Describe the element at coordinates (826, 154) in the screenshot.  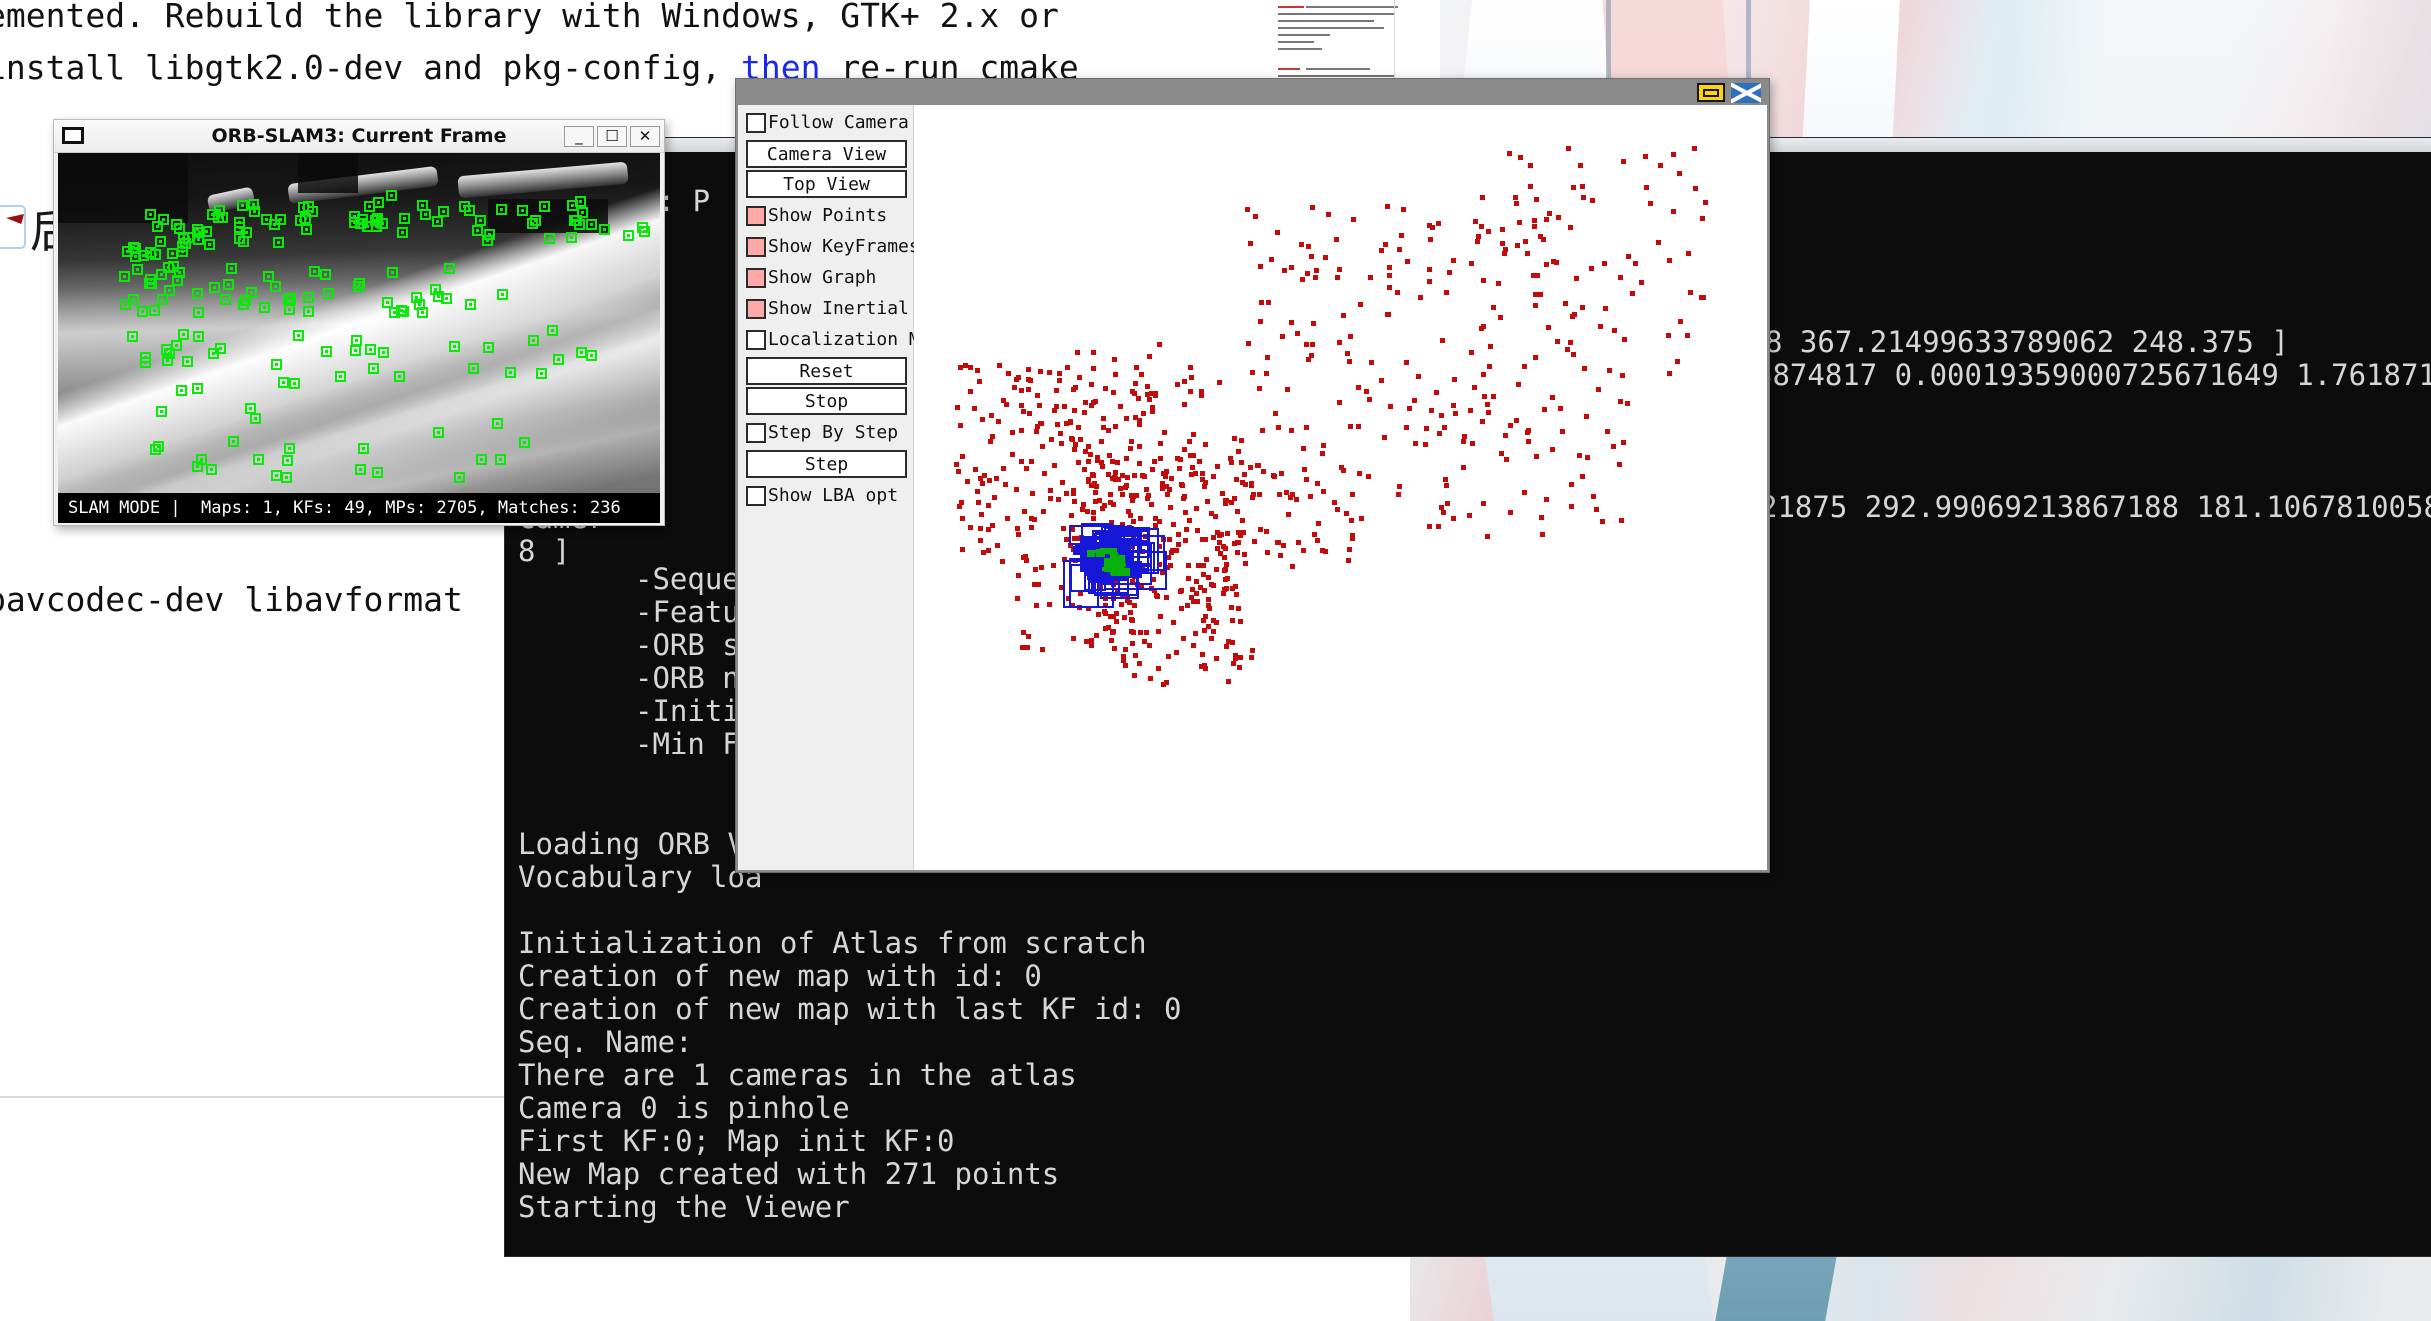
I see `button-camera-view: Camera View` at that location.